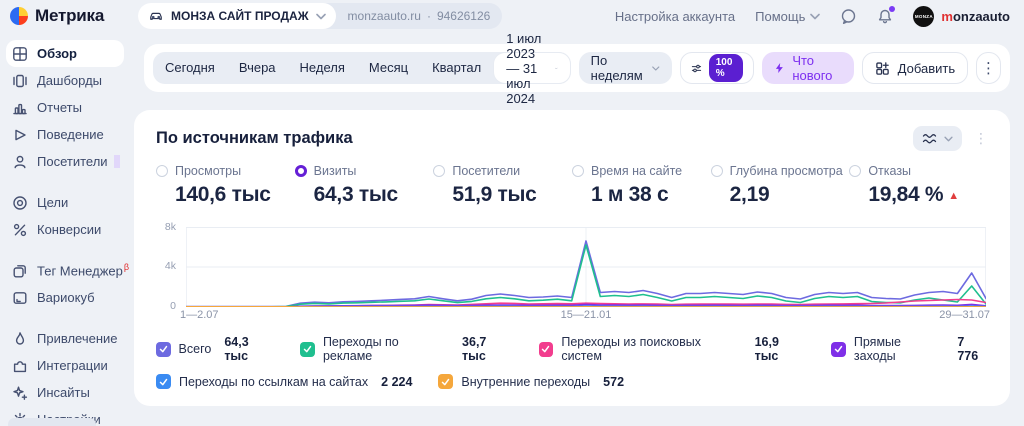 This screenshot has height=426, width=1024. I want to click on metric-users: Посетители 51,9 тыс, so click(502, 185).